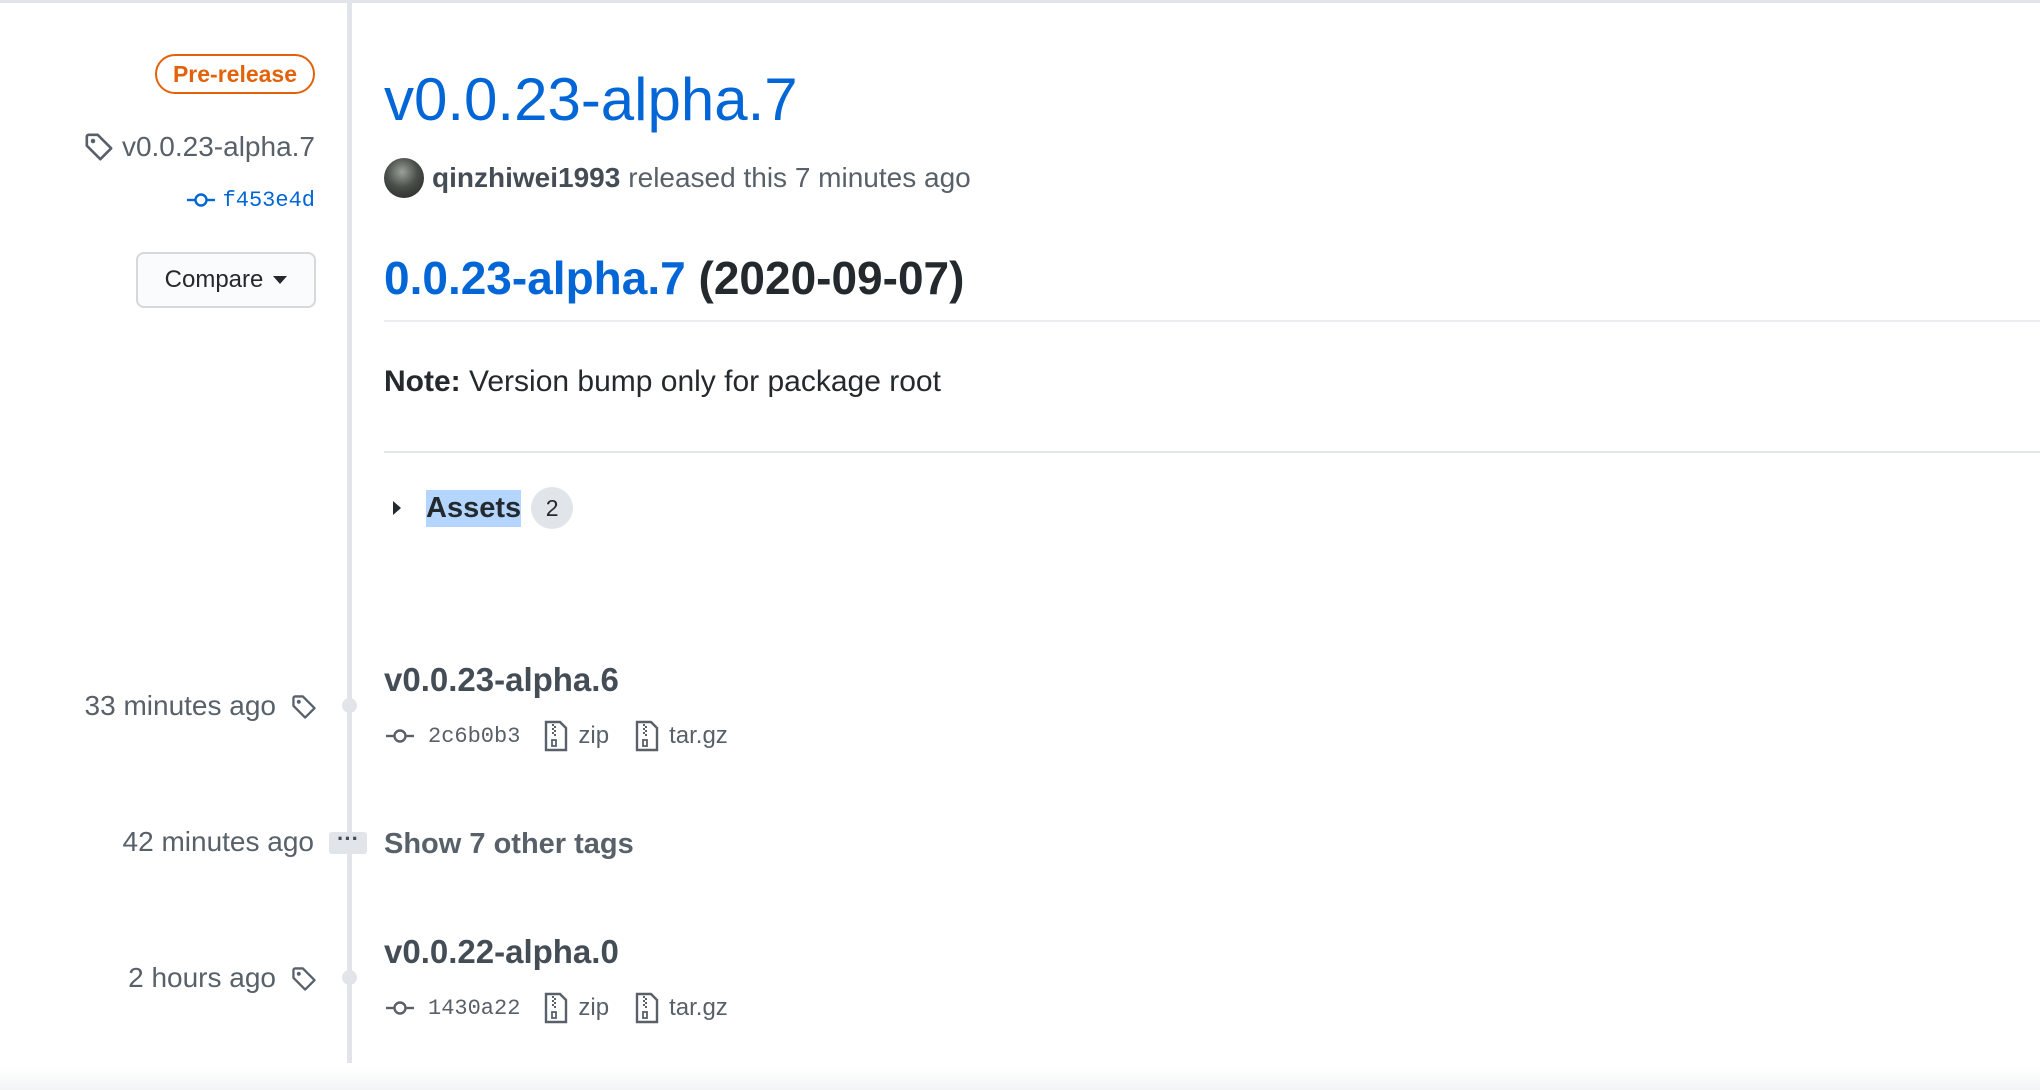 This screenshot has width=2040, height=1090. Describe the element at coordinates (422, 381) in the screenshot. I see `note-label: Note:` at that location.